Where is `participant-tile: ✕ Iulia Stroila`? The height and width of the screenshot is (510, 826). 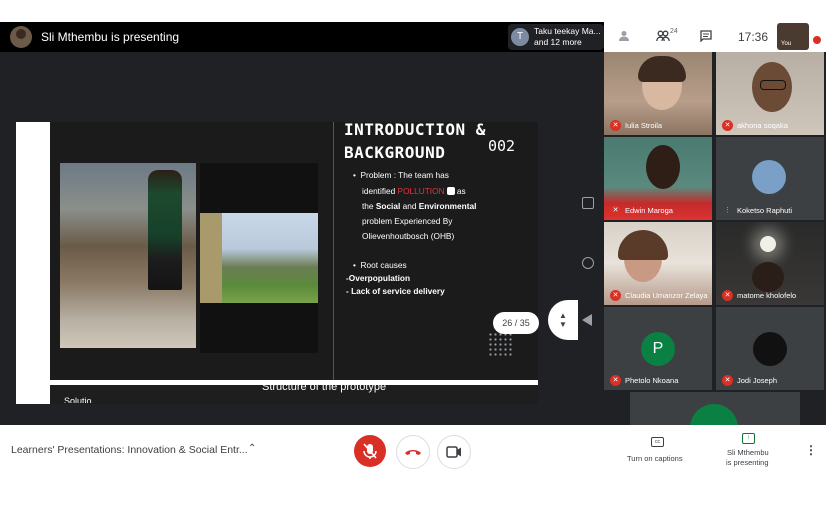 participant-tile: ✕ Iulia Stroila is located at coordinates (658, 93).